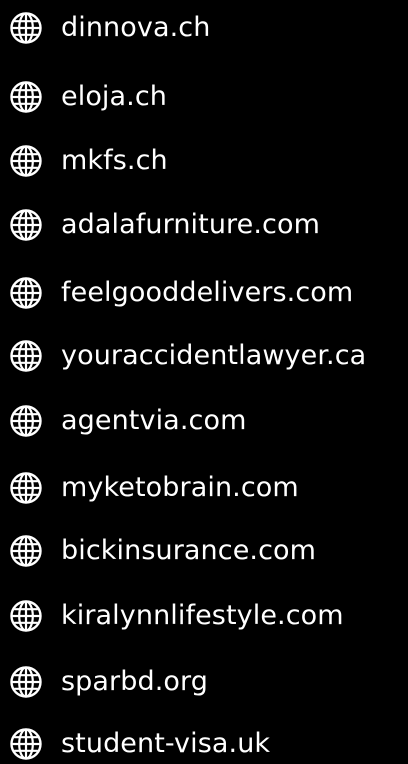  Describe the element at coordinates (188, 551) in the screenshot. I see `domain-link: bickinsurance.com` at that location.